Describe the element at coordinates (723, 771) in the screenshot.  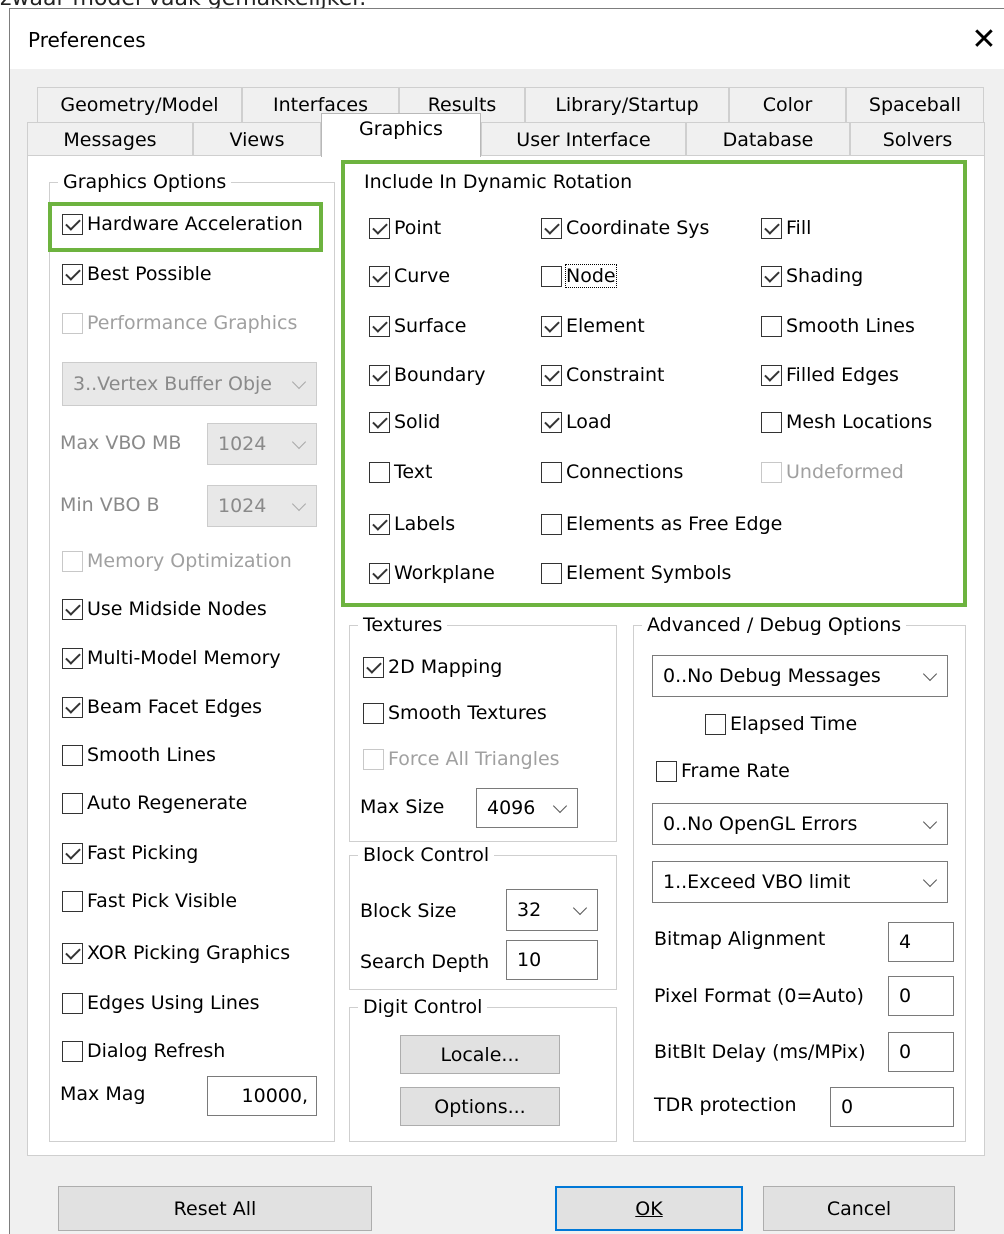
I see `frame-rate-checkbox: Frame Rate` at that location.